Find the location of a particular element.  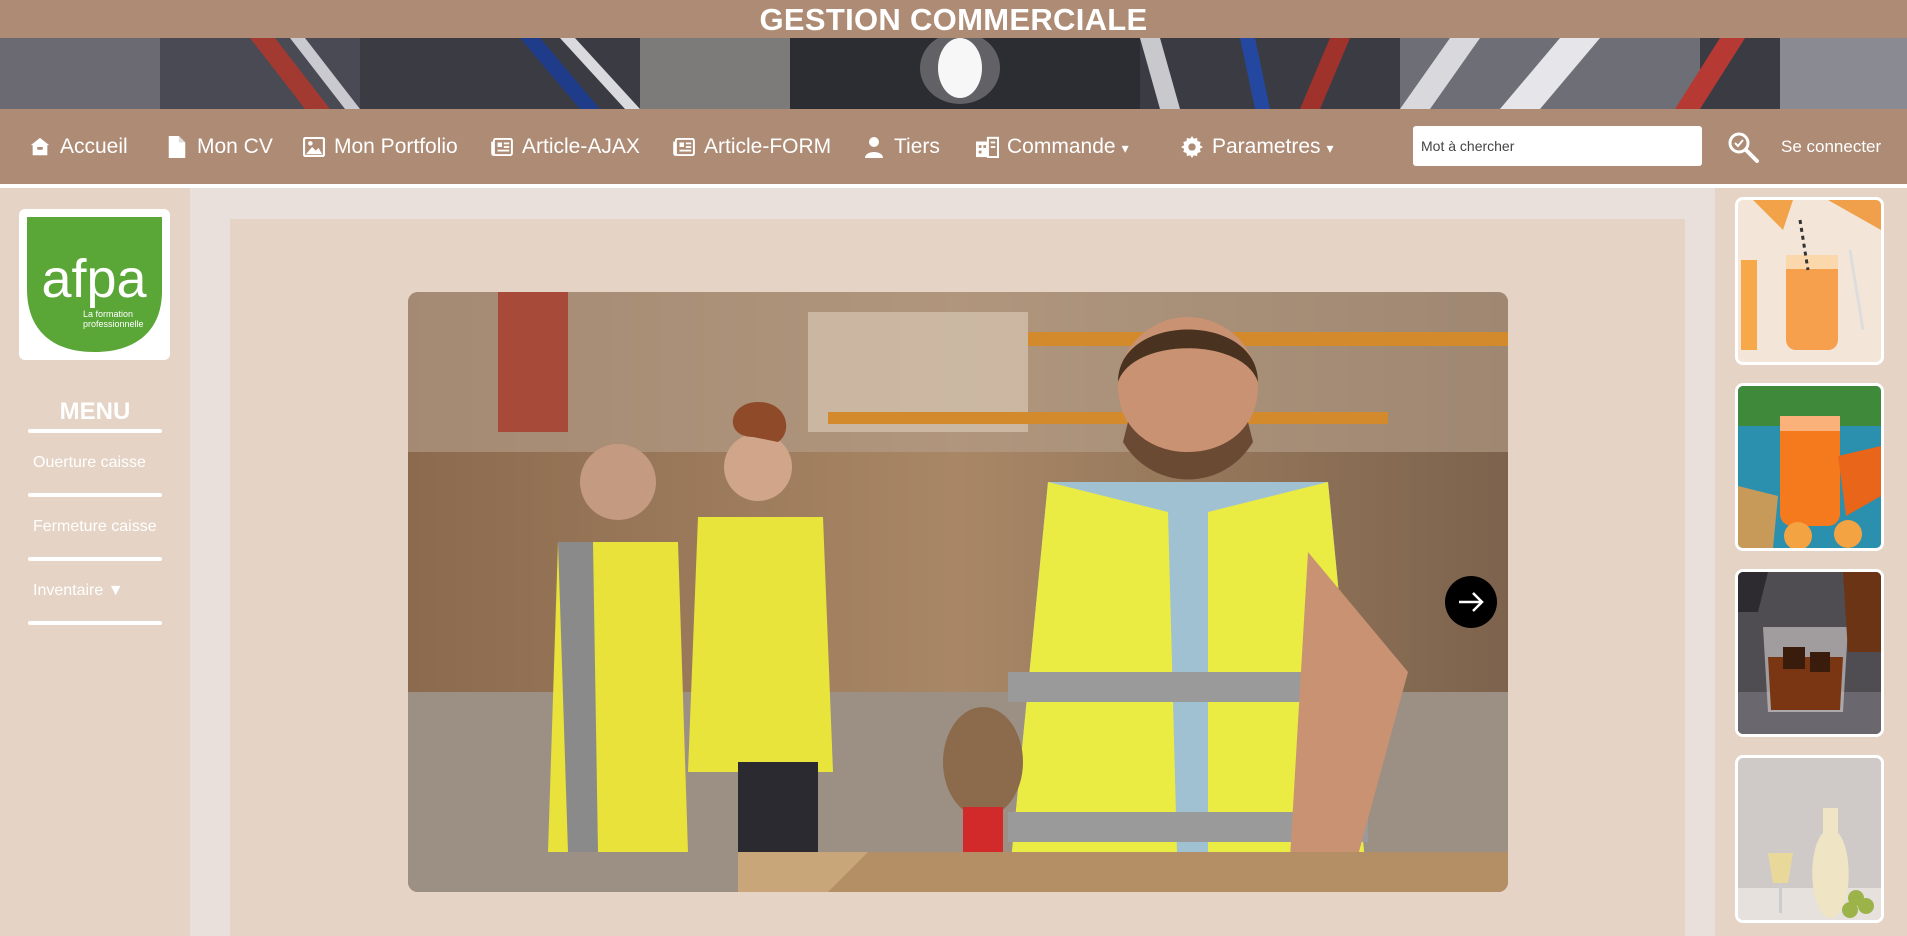

arrow-right-icon is located at coordinates (1471, 602).